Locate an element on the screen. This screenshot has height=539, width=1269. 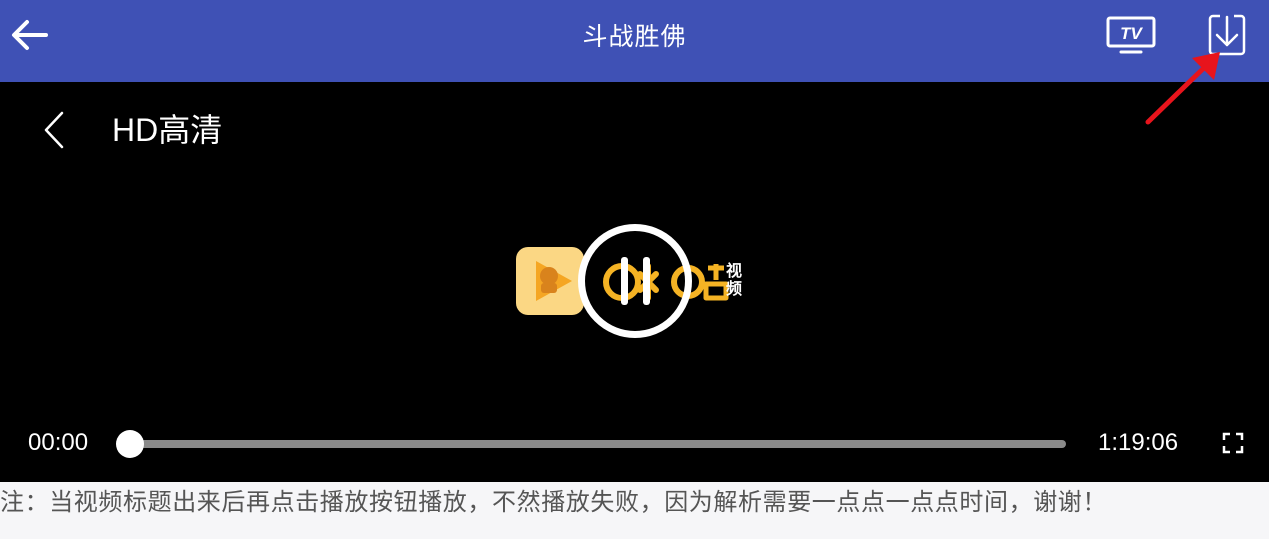
tv-icon: TV is located at coordinates (1131, 35).